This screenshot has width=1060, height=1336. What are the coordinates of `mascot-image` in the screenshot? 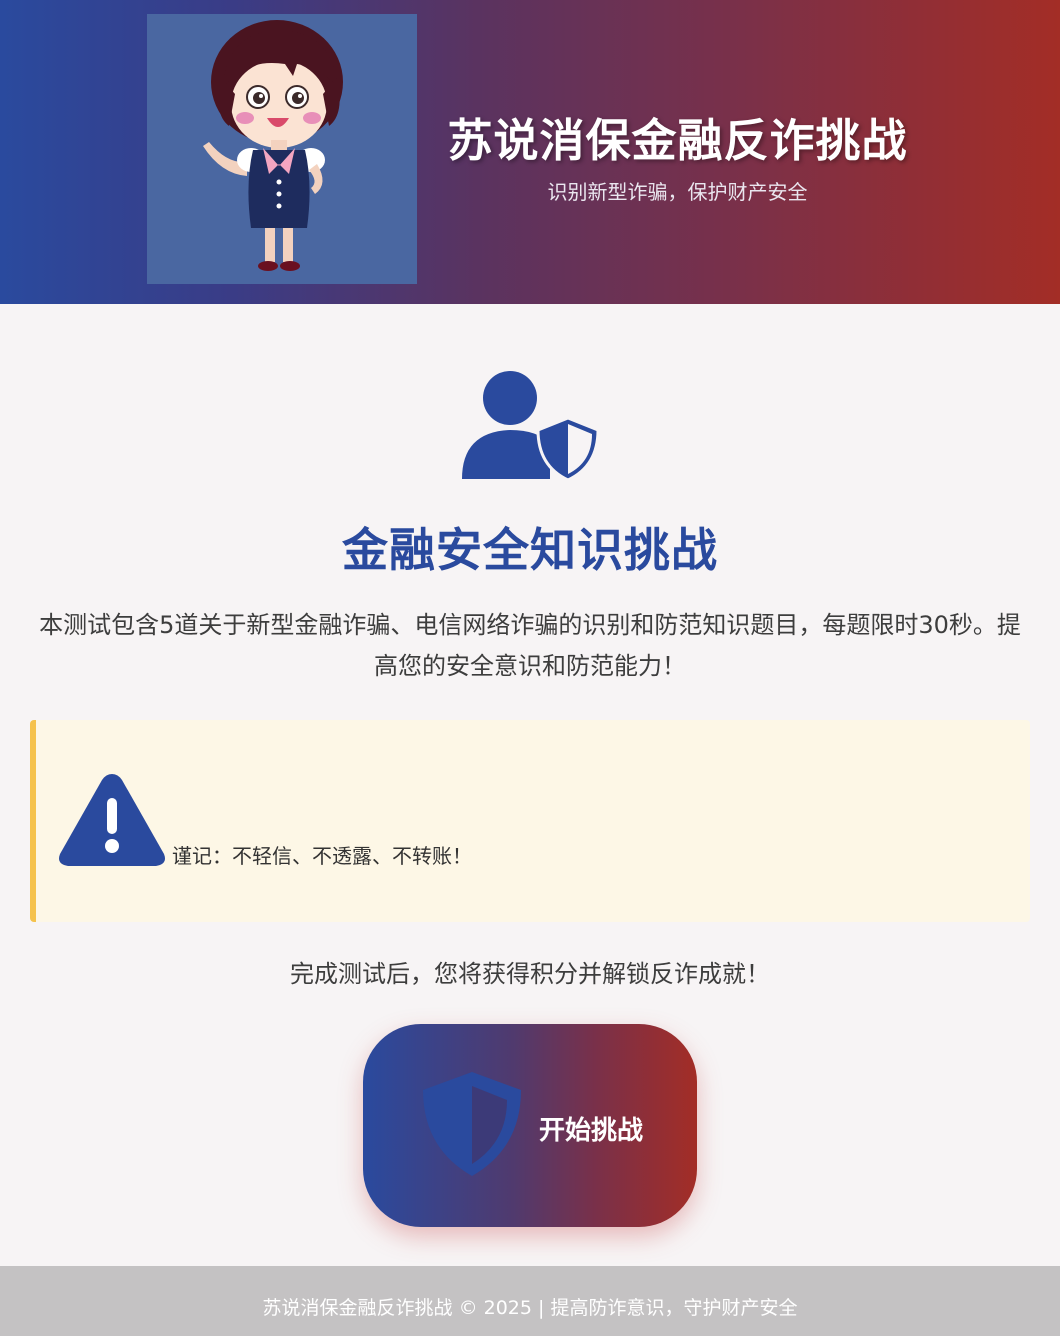 It's located at (282, 149).